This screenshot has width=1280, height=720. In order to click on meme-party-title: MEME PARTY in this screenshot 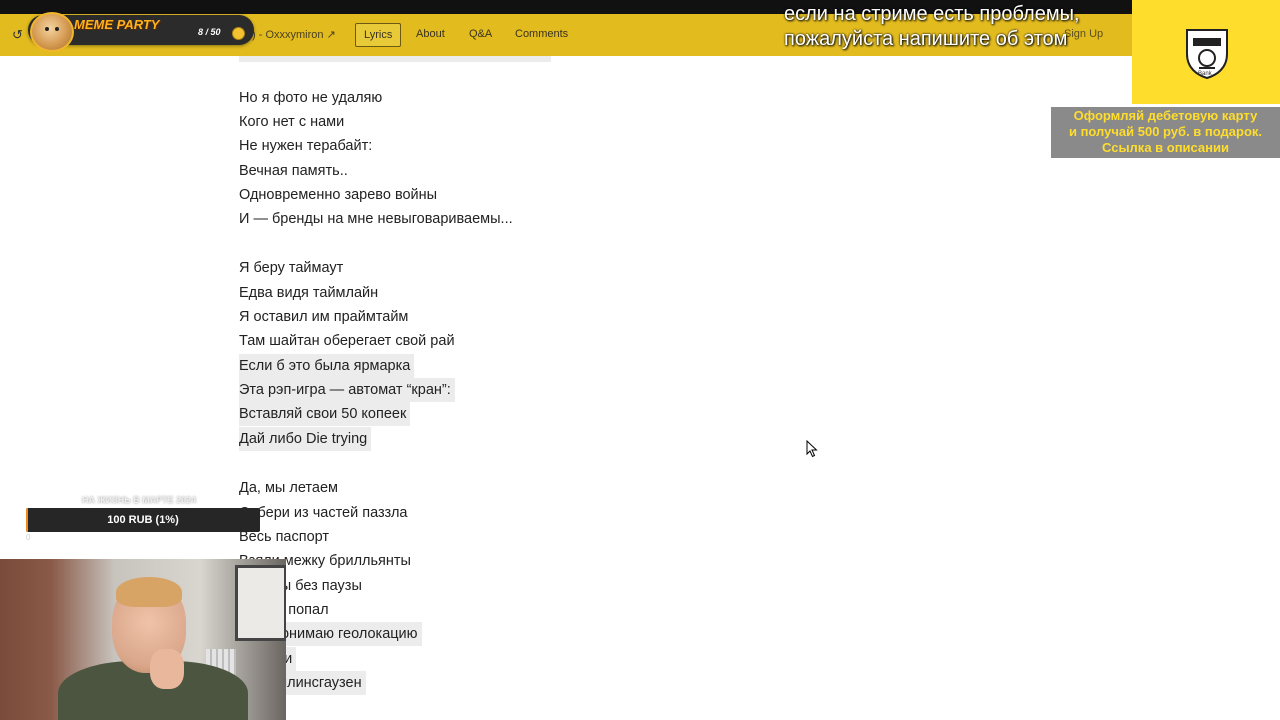, I will do `click(117, 24)`.